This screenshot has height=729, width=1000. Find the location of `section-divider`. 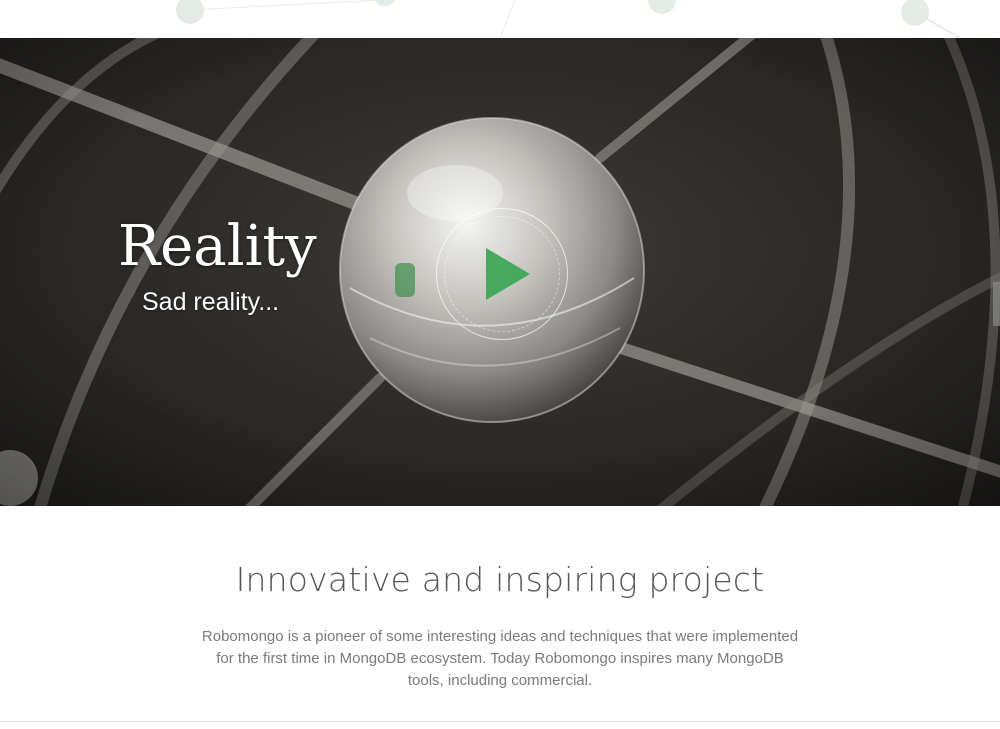

section-divider is located at coordinates (500, 721).